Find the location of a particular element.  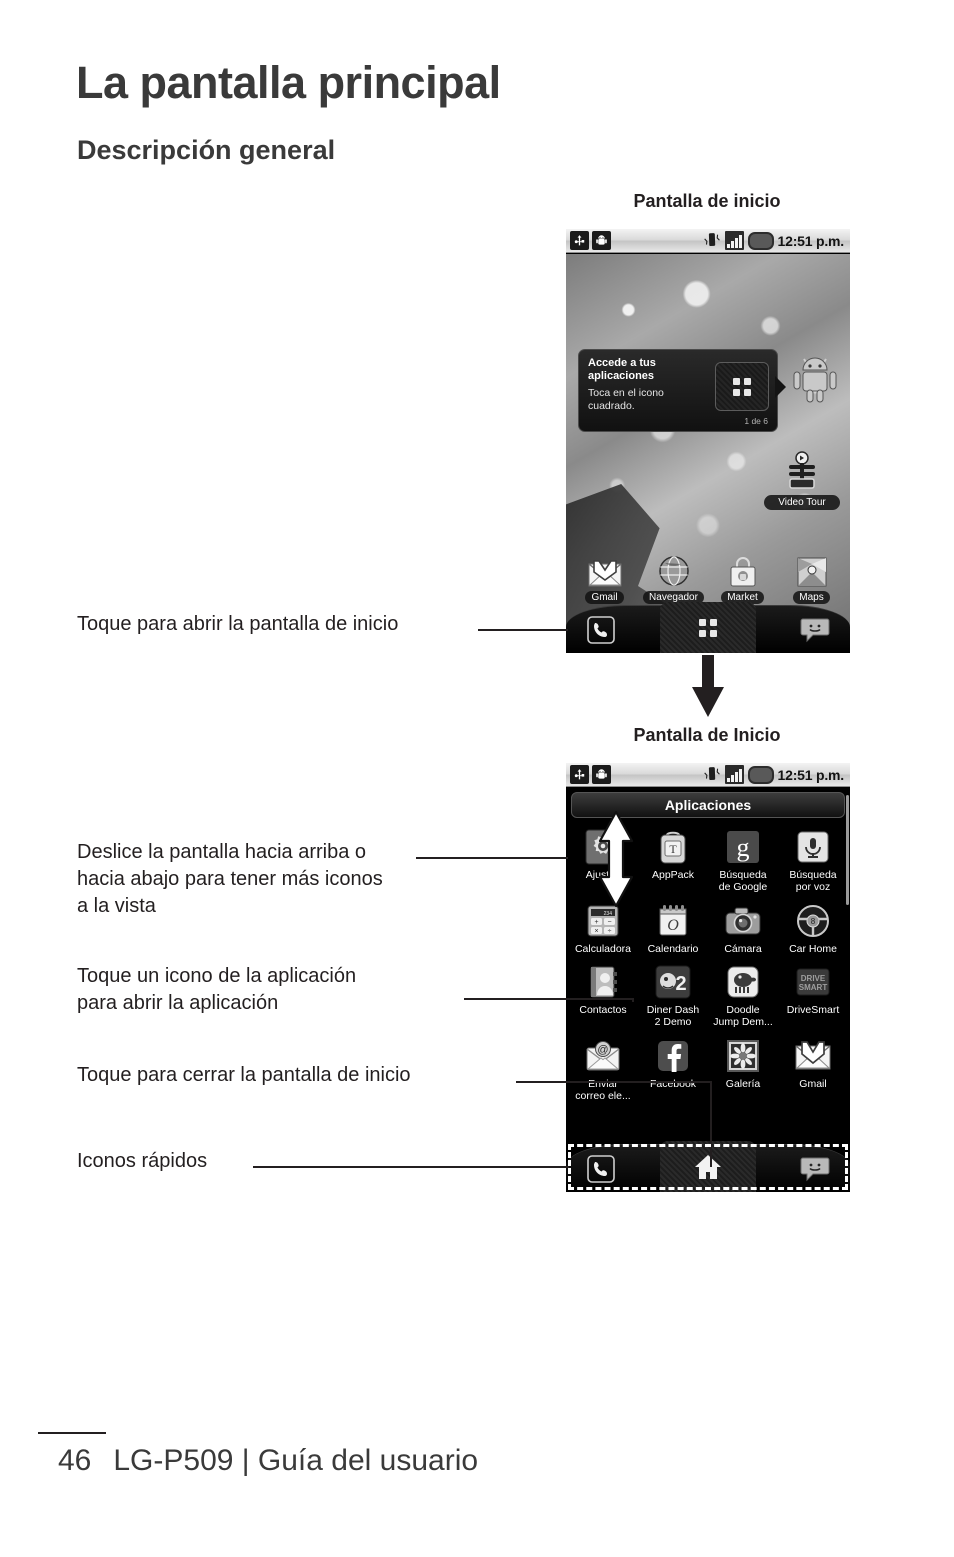

svg-text: 8 is located at coordinates (813, 921).